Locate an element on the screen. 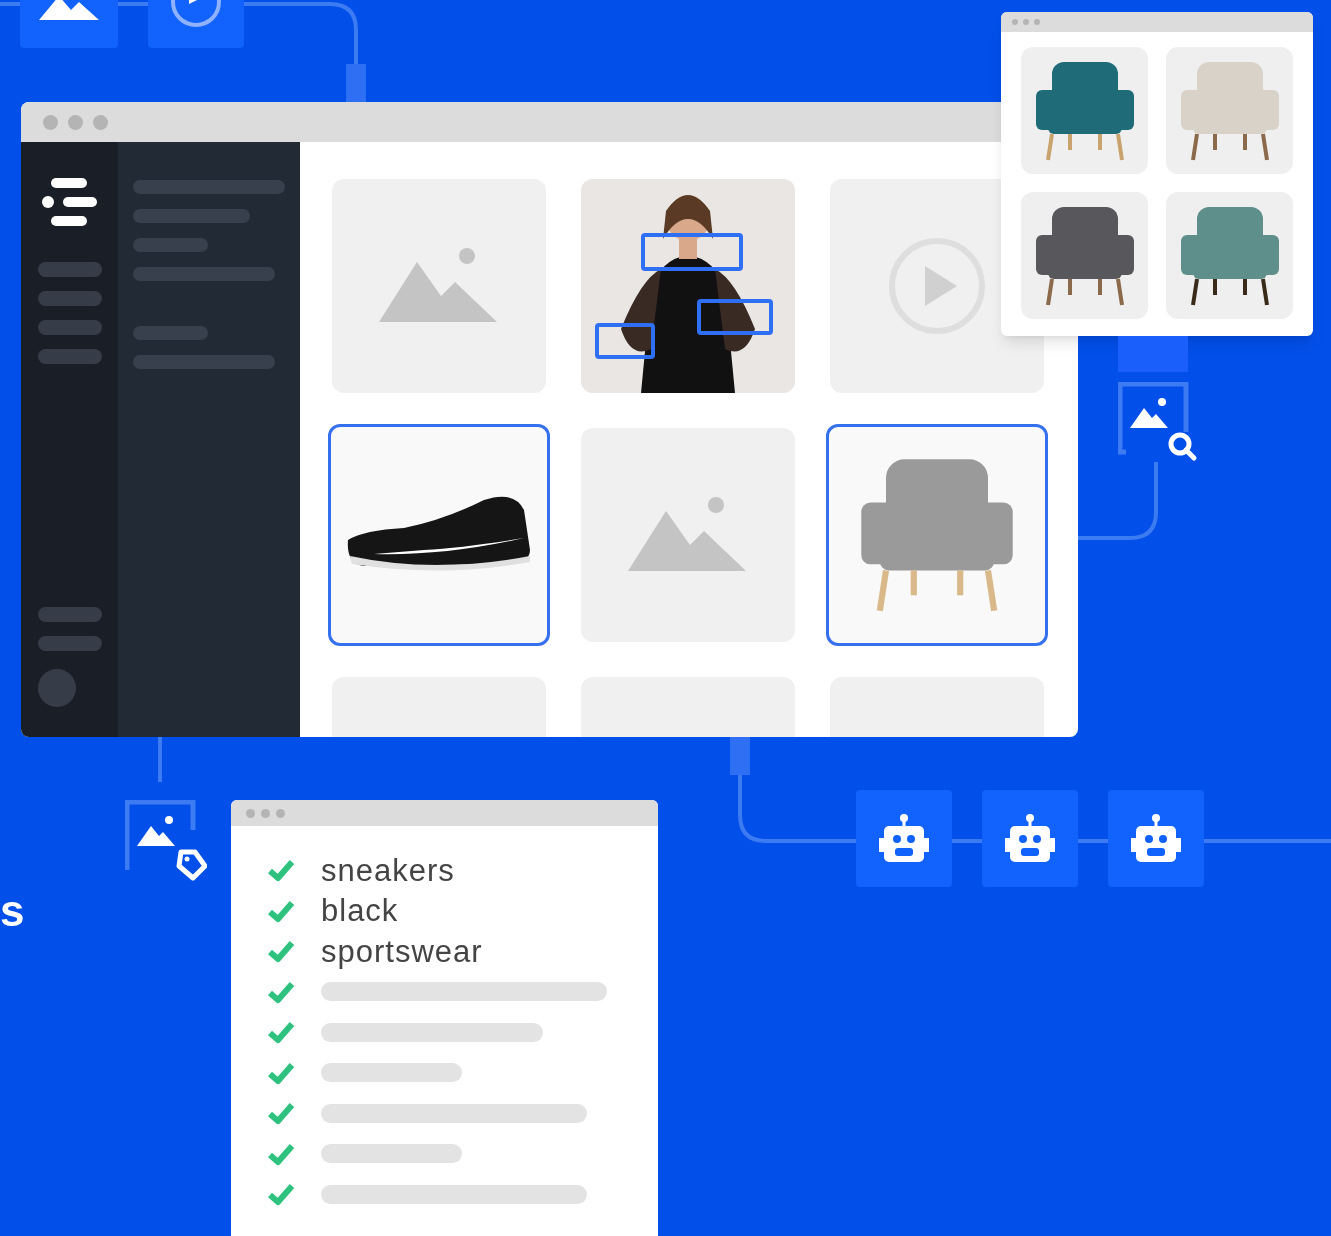 The height and width of the screenshot is (1236, 1331). tag-label: sportswear is located at coordinates (402, 951).